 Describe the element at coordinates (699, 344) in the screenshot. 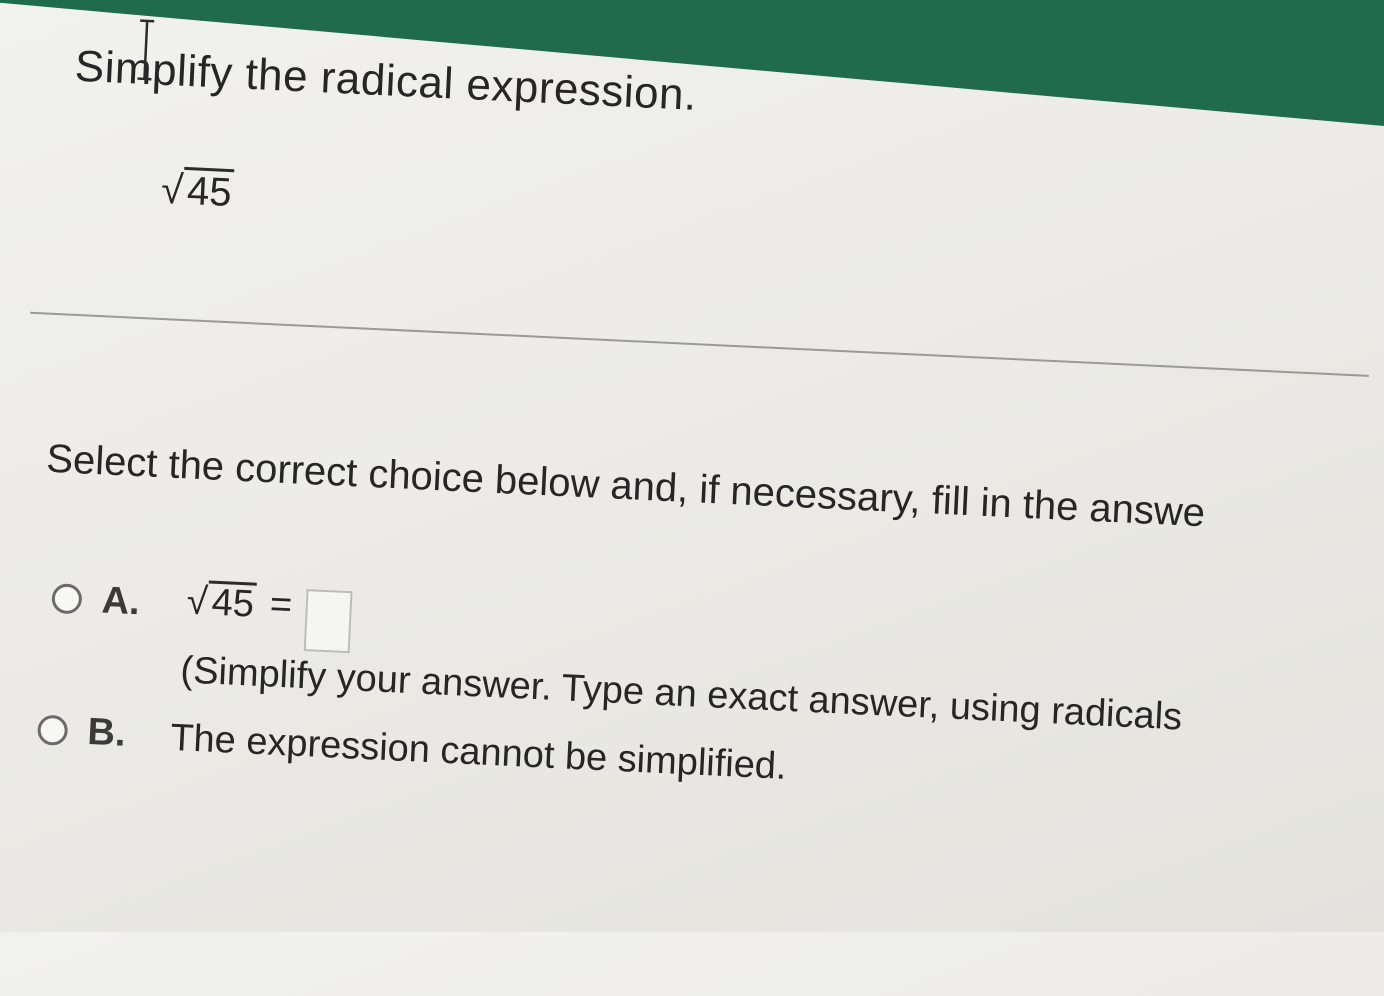

I see `section-divider` at that location.